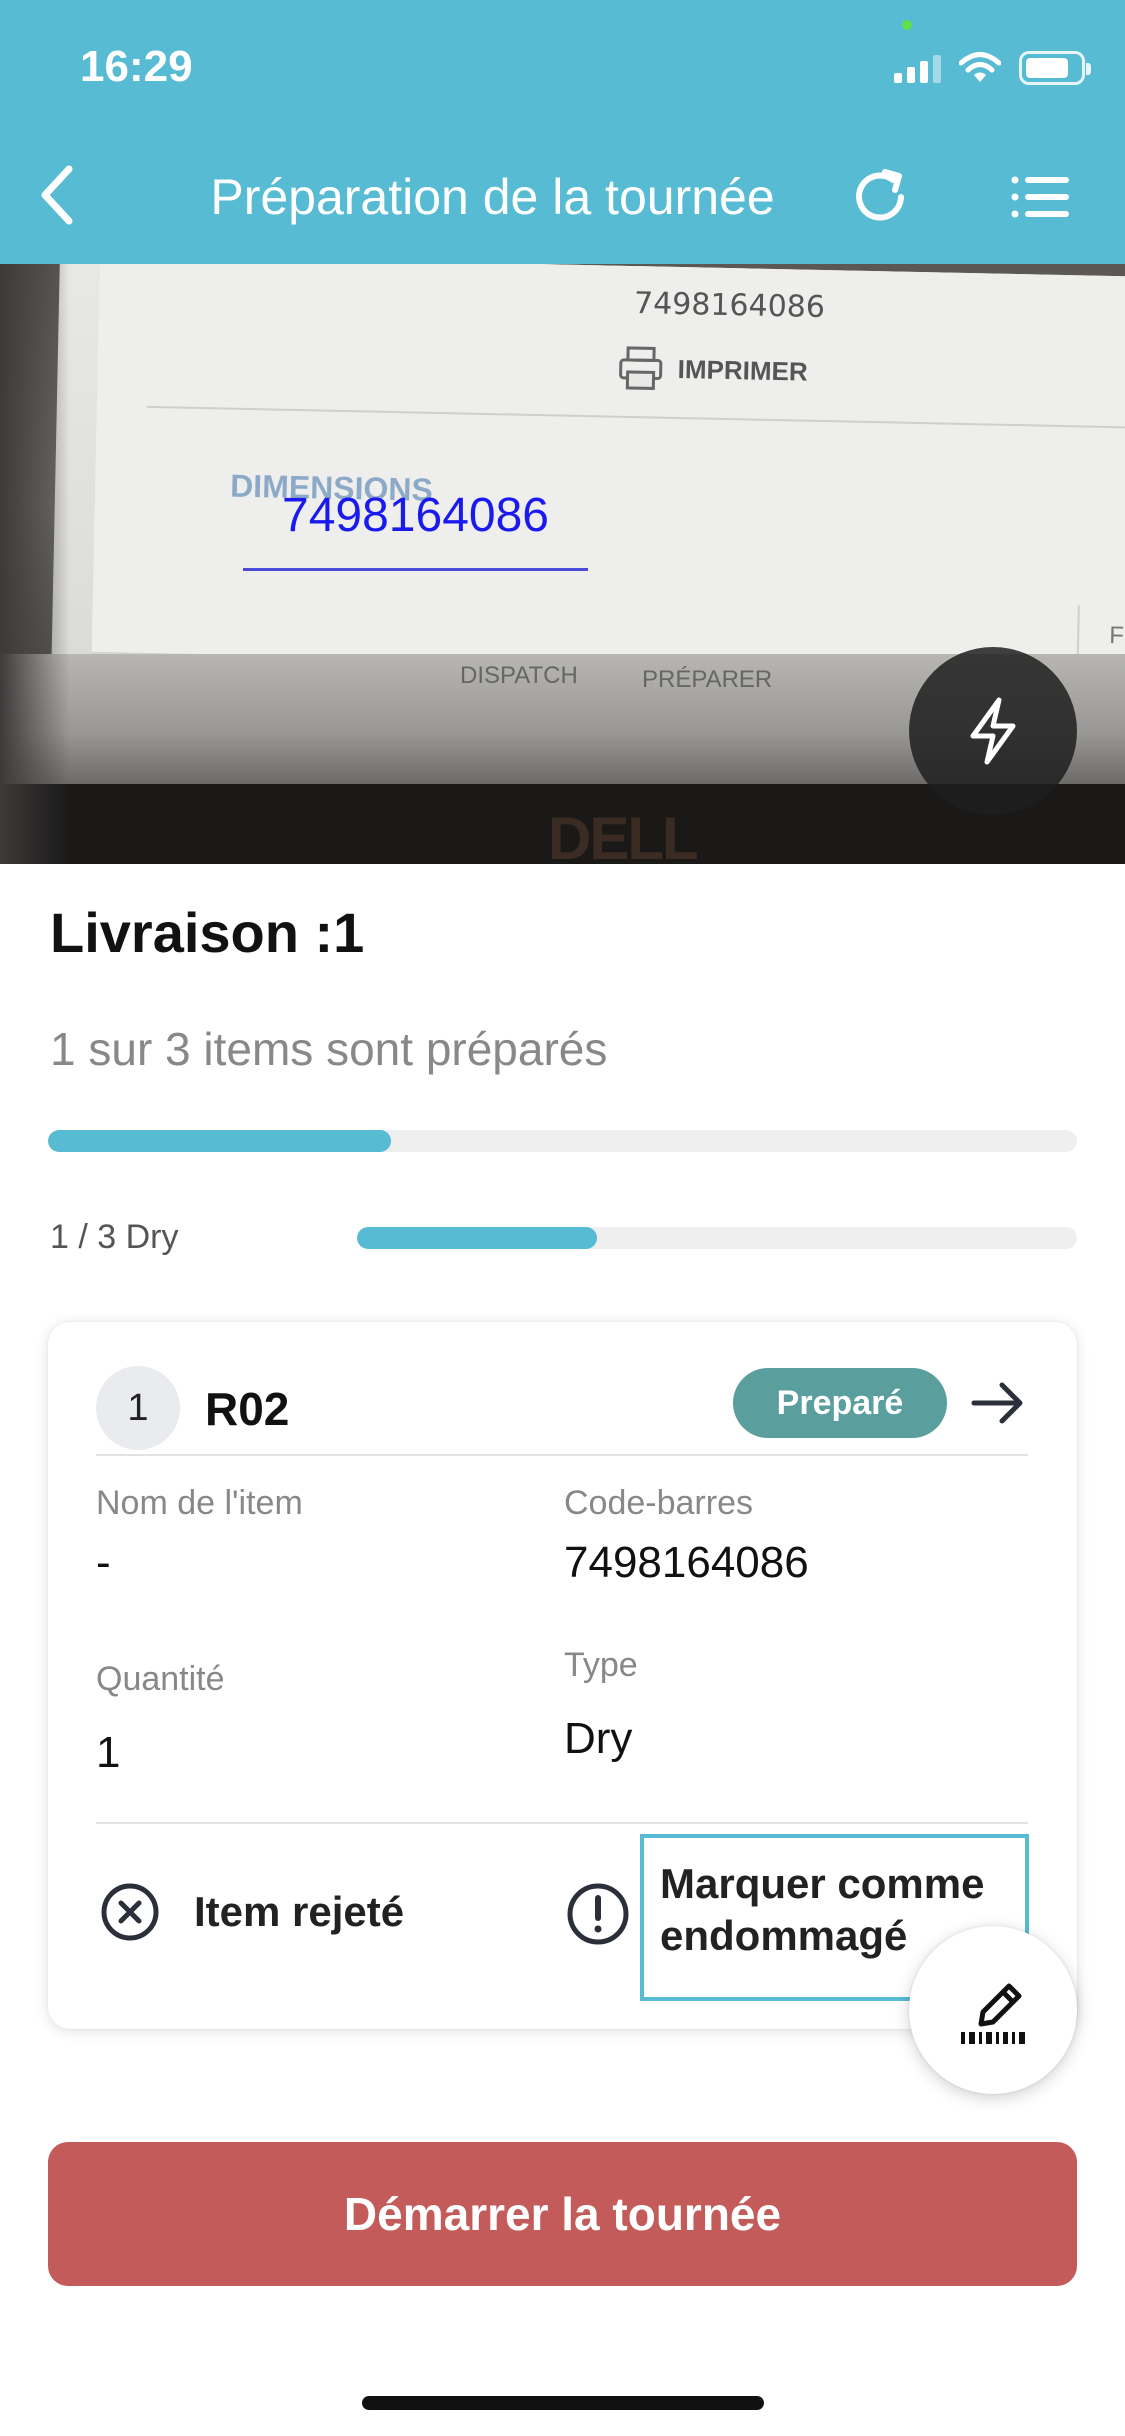  Describe the element at coordinates (598, 1738) in the screenshot. I see `type-value: Dry` at that location.